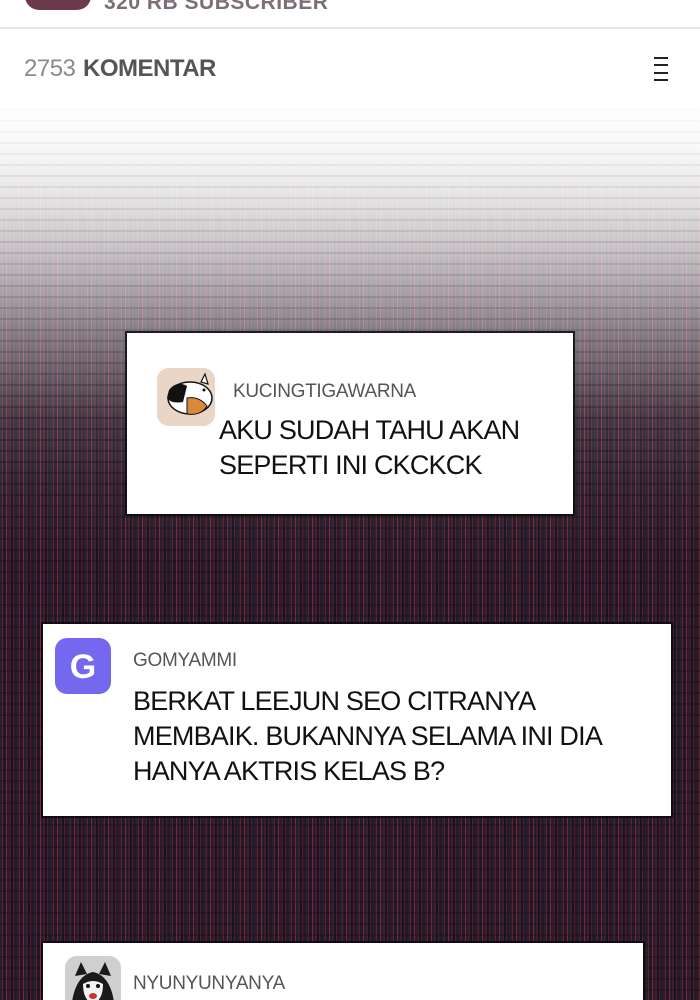  I want to click on letter-avatar: G, so click(83, 666).